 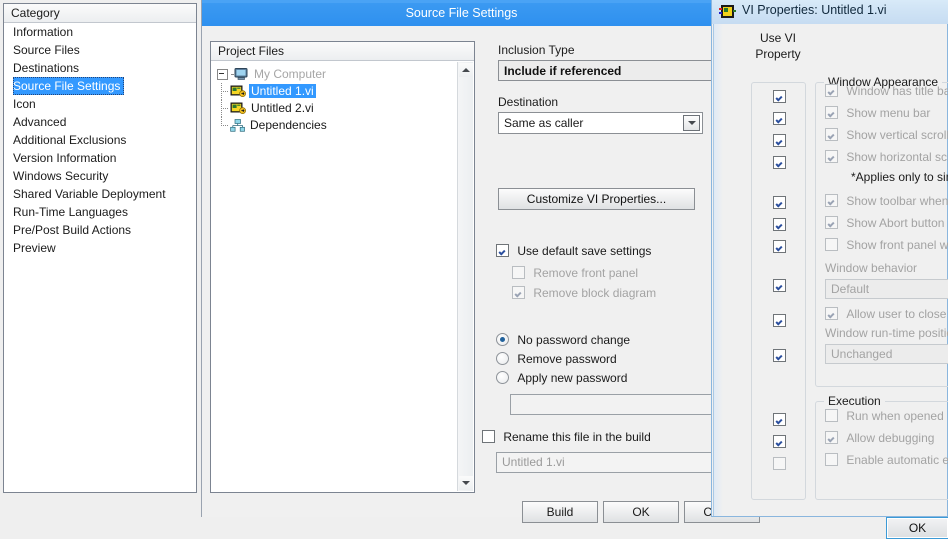 I want to click on rename-file-input: Untitled 1.vi, so click(x=605, y=462).